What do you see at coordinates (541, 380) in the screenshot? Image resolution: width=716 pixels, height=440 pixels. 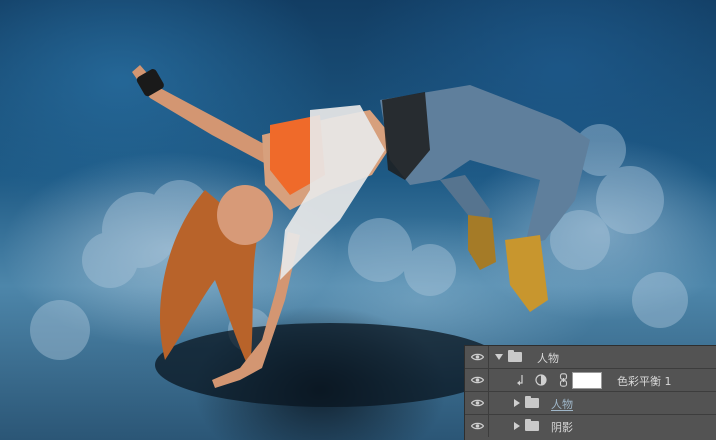 I see `adjustment-layer-icon` at bounding box center [541, 380].